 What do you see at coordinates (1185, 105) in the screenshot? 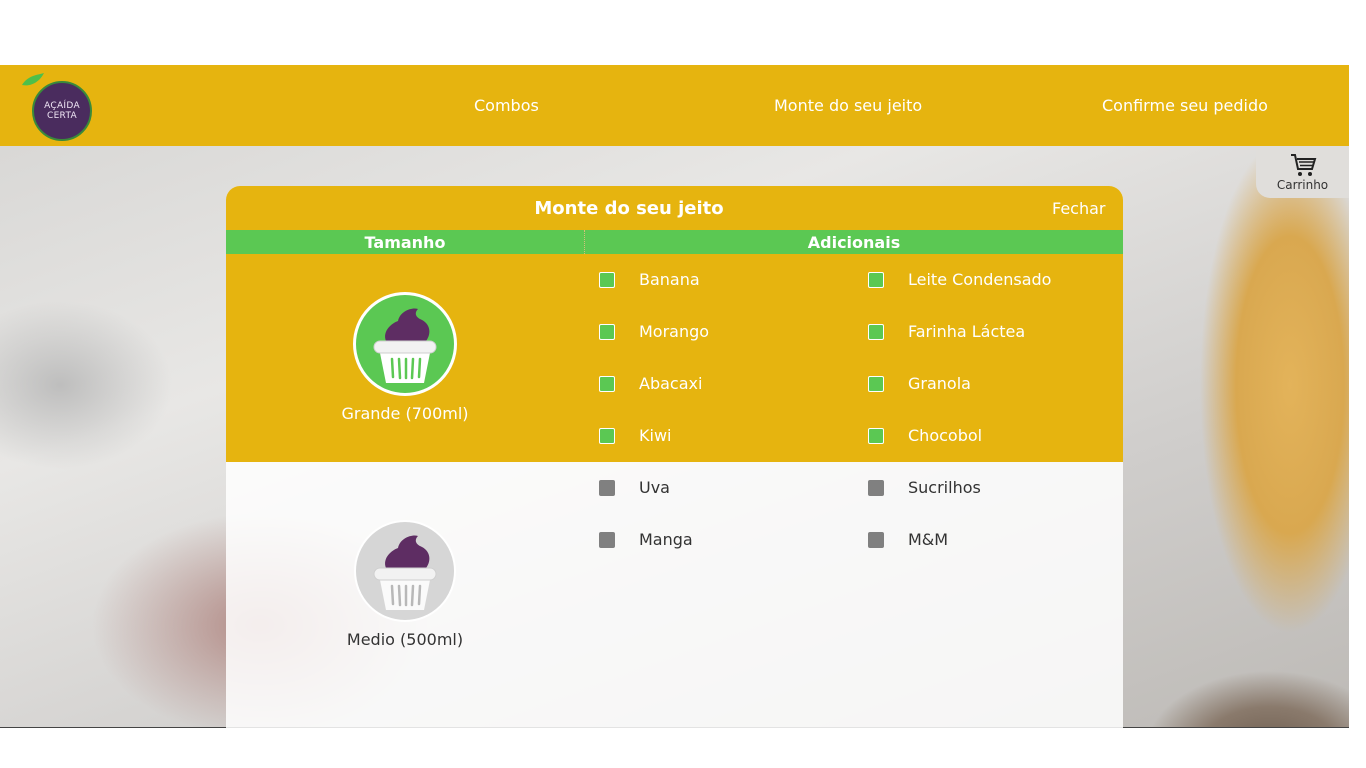
I see `nav-link-confirme: Confirme seu pedido` at bounding box center [1185, 105].